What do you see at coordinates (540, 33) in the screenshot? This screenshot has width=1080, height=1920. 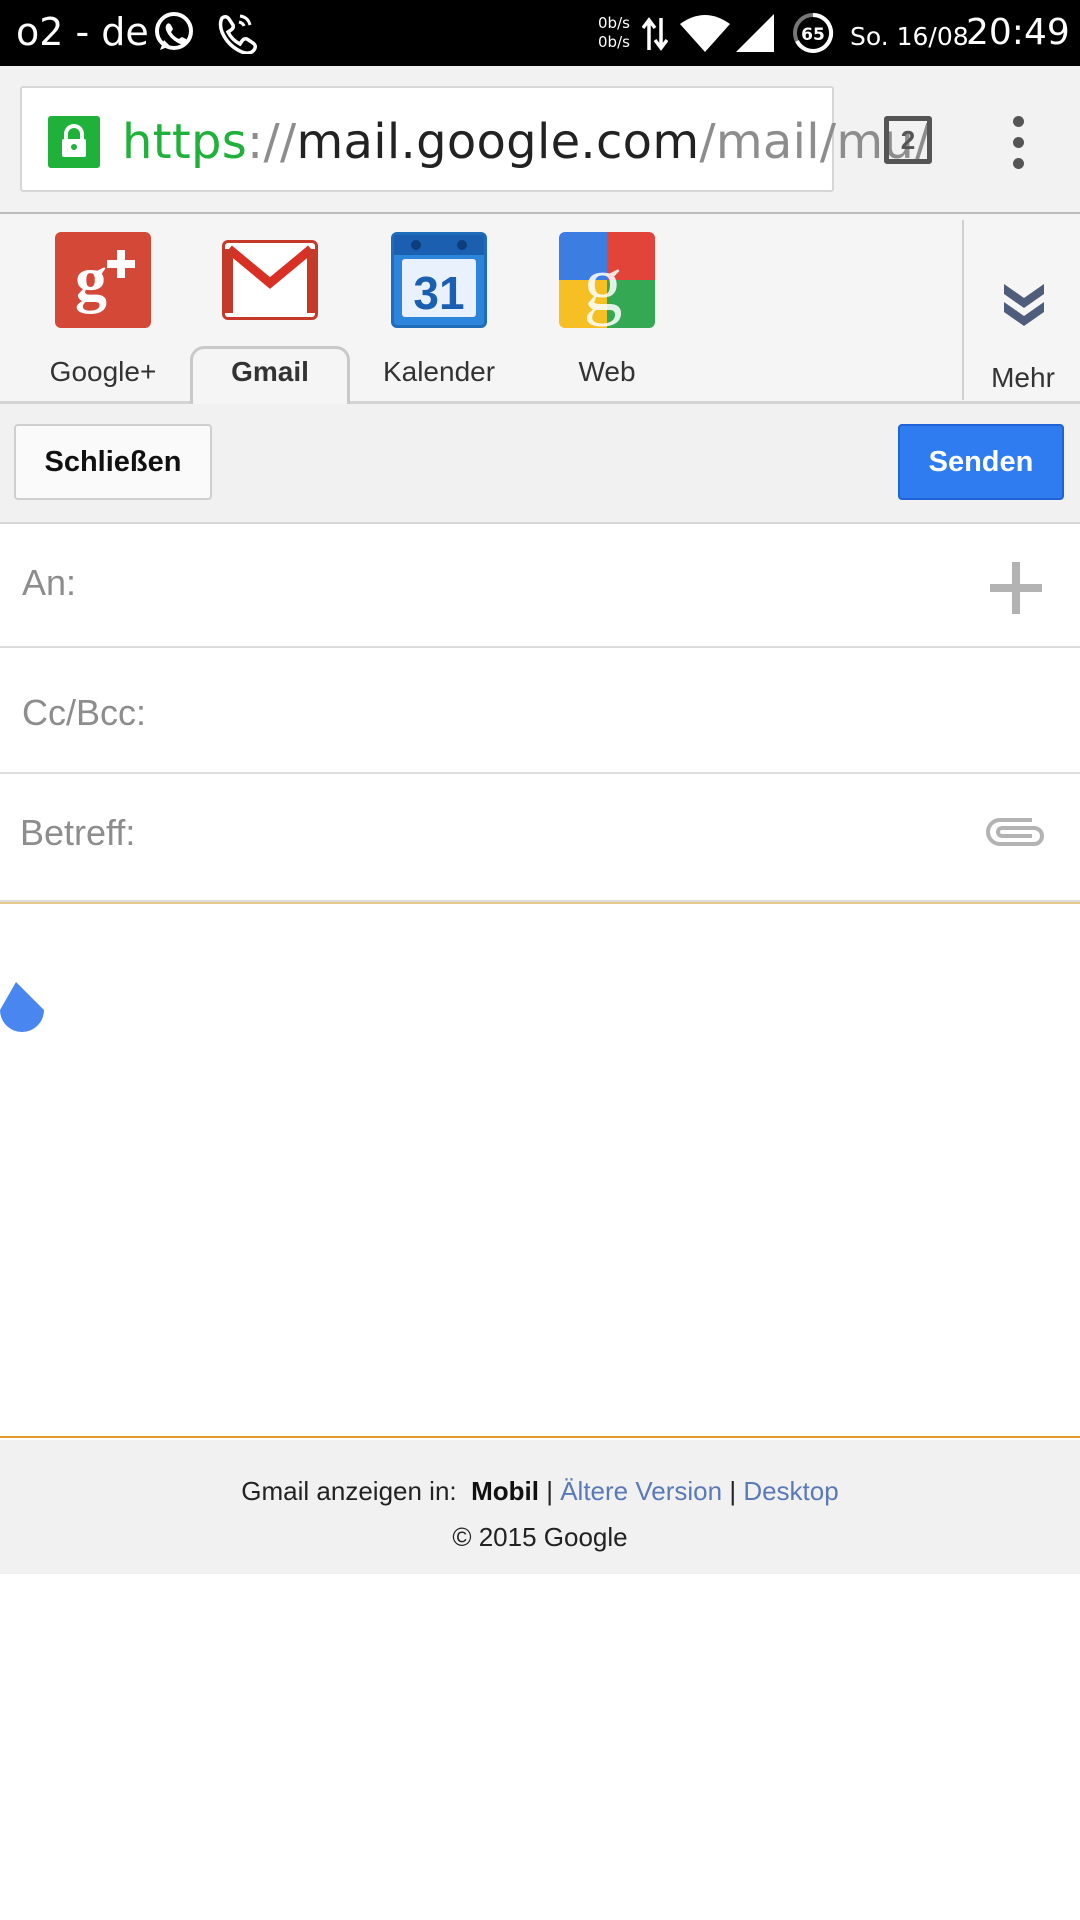 I see `status-bar: o2 - de 0b/s 0b/s 65 So. 16/08 20:49` at bounding box center [540, 33].